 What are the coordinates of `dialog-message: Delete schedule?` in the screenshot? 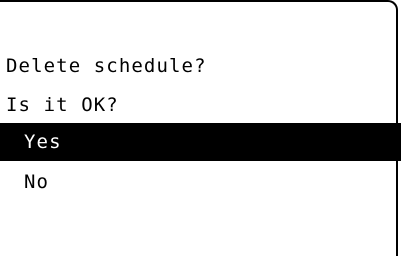 It's located at (106, 66).